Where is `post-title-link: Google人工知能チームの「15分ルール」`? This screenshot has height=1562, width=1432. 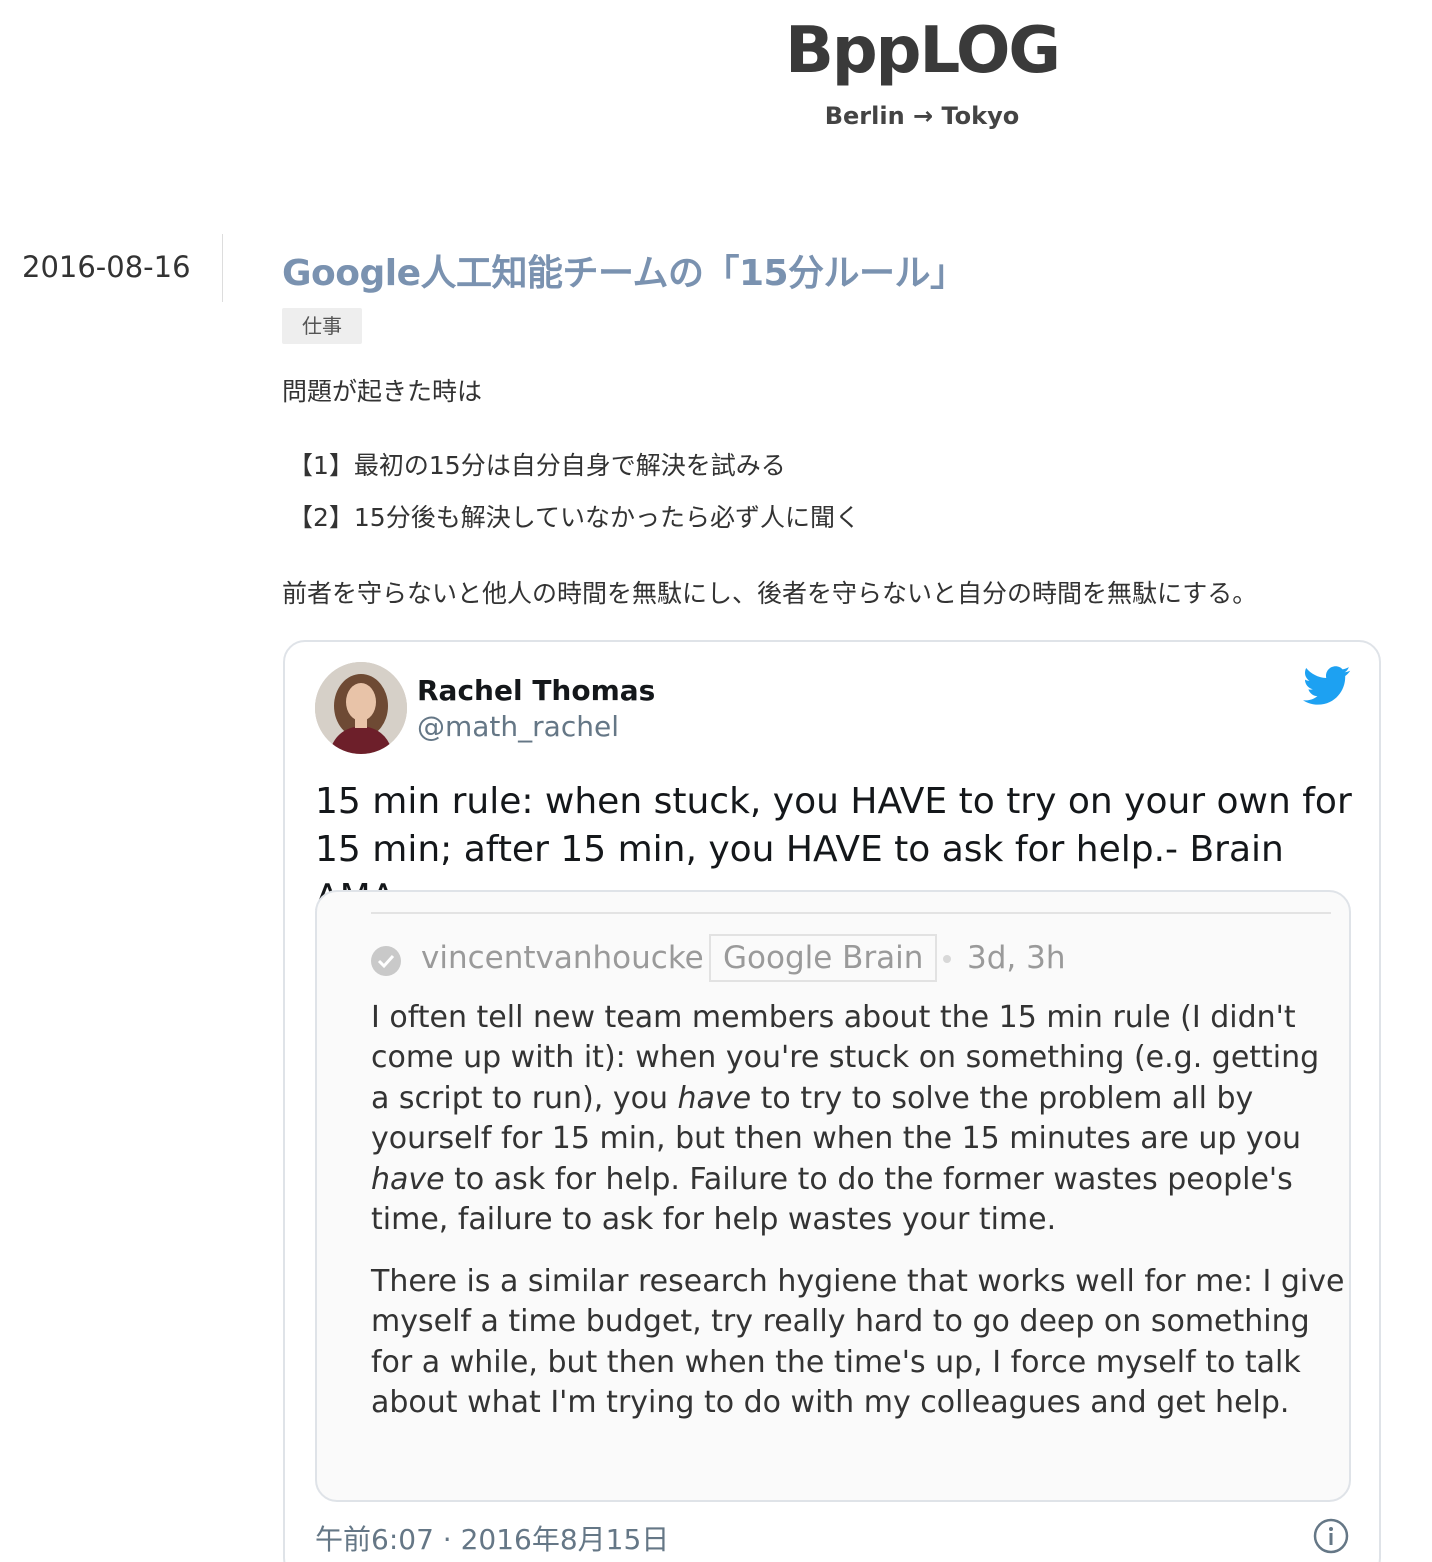
post-title-link: Google人工知能チームの「15分ルール」 is located at coordinates (832, 270).